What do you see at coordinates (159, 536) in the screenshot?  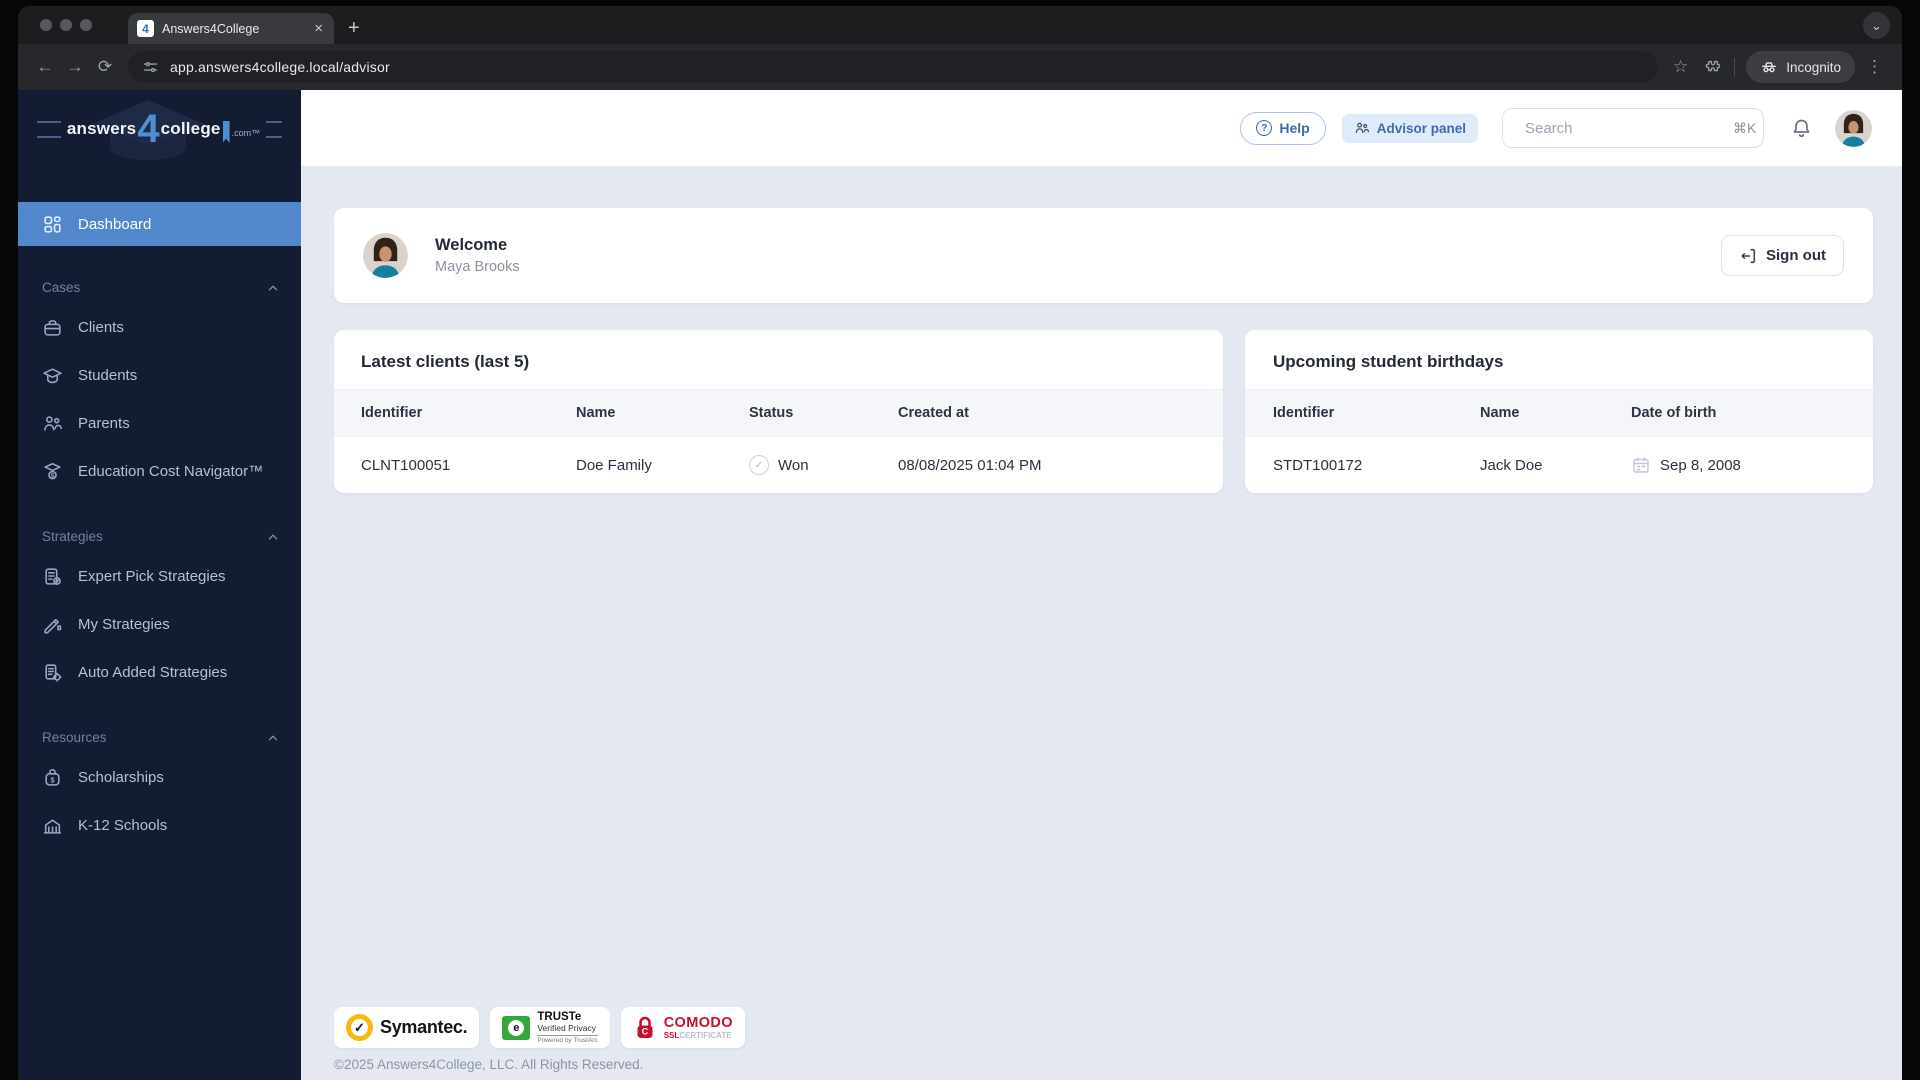 I see `sidebar-section-strategies: Strategies` at bounding box center [159, 536].